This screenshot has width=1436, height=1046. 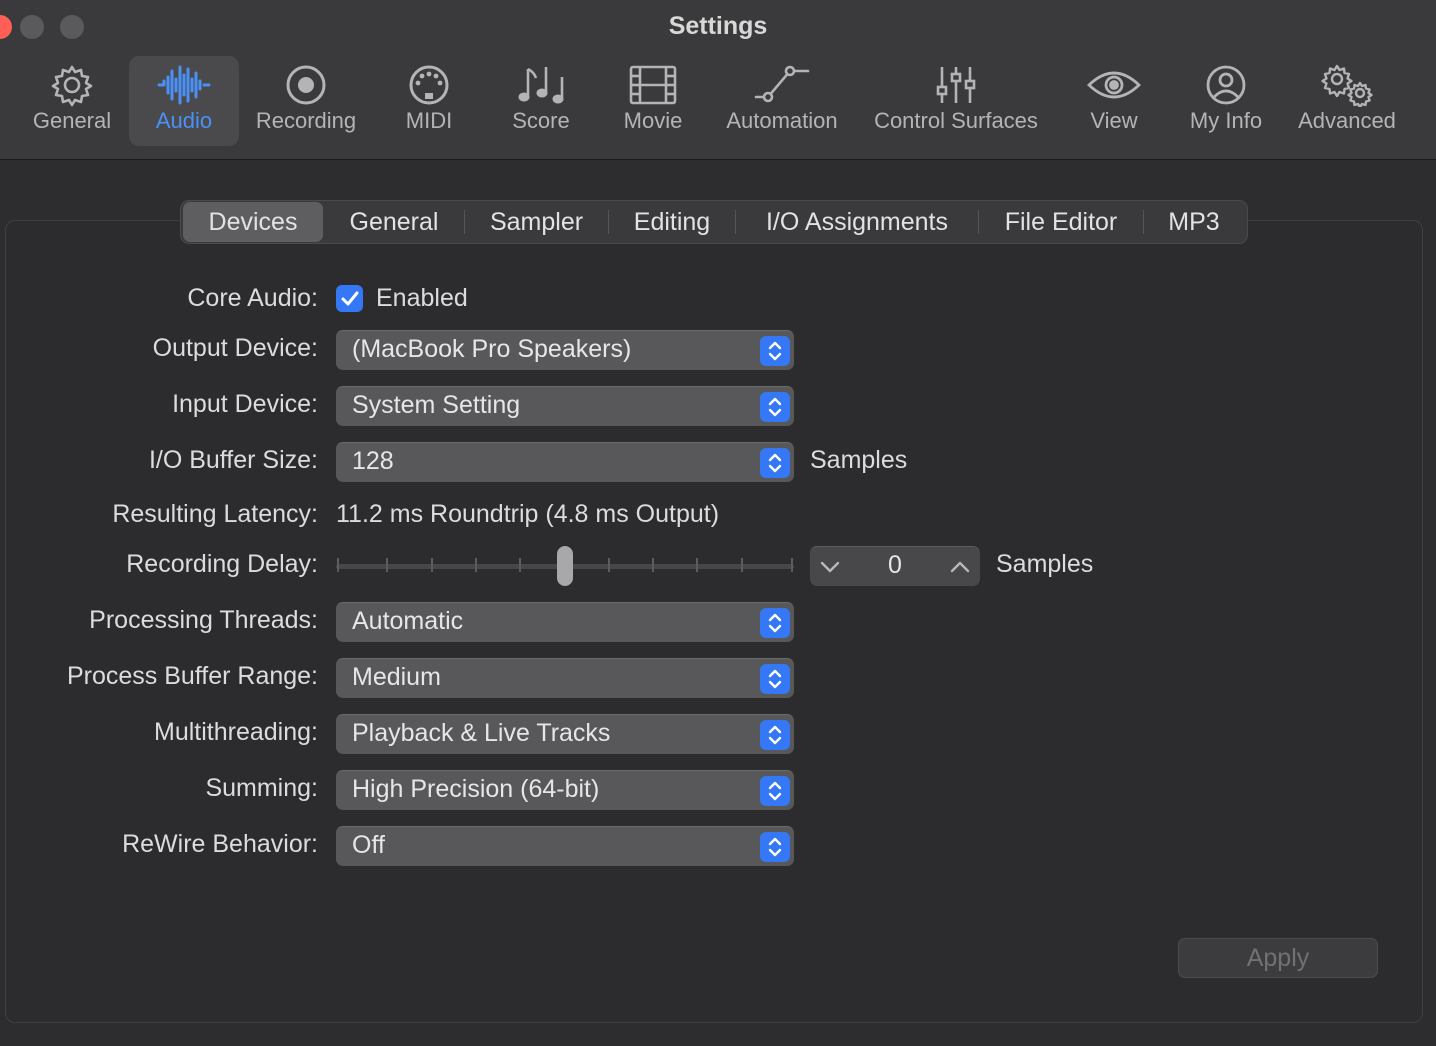 What do you see at coordinates (859, 460) in the screenshot?
I see `buffer-size-unit: Samples` at bounding box center [859, 460].